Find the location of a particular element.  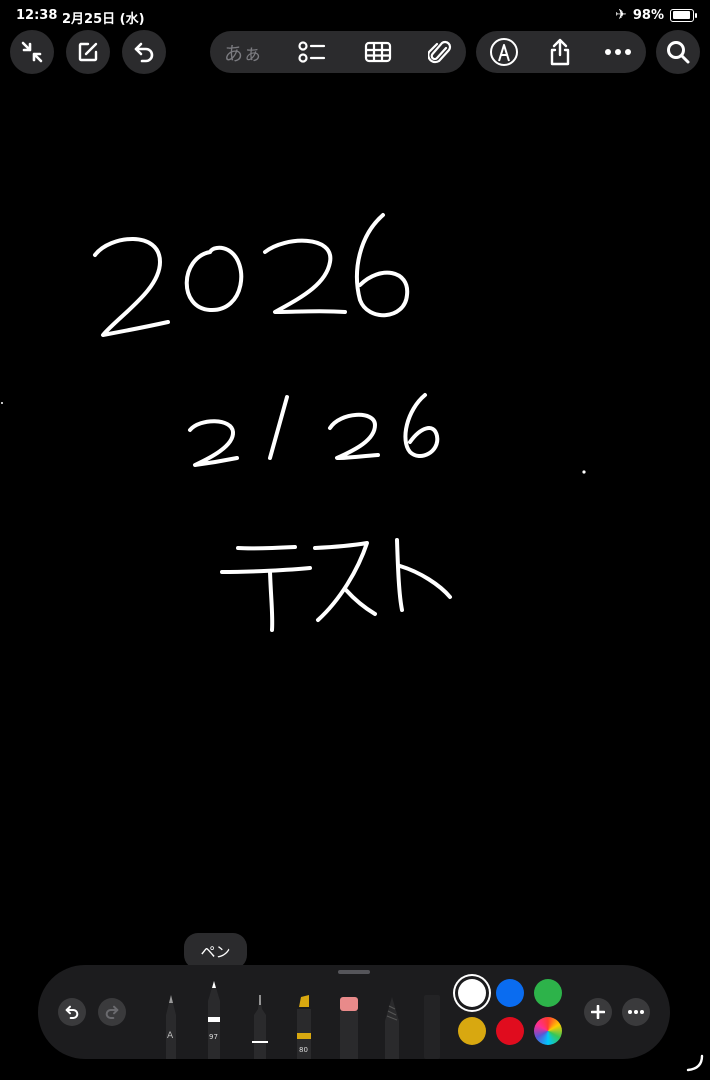

fineliner-icon is located at coordinates (260, 1027).